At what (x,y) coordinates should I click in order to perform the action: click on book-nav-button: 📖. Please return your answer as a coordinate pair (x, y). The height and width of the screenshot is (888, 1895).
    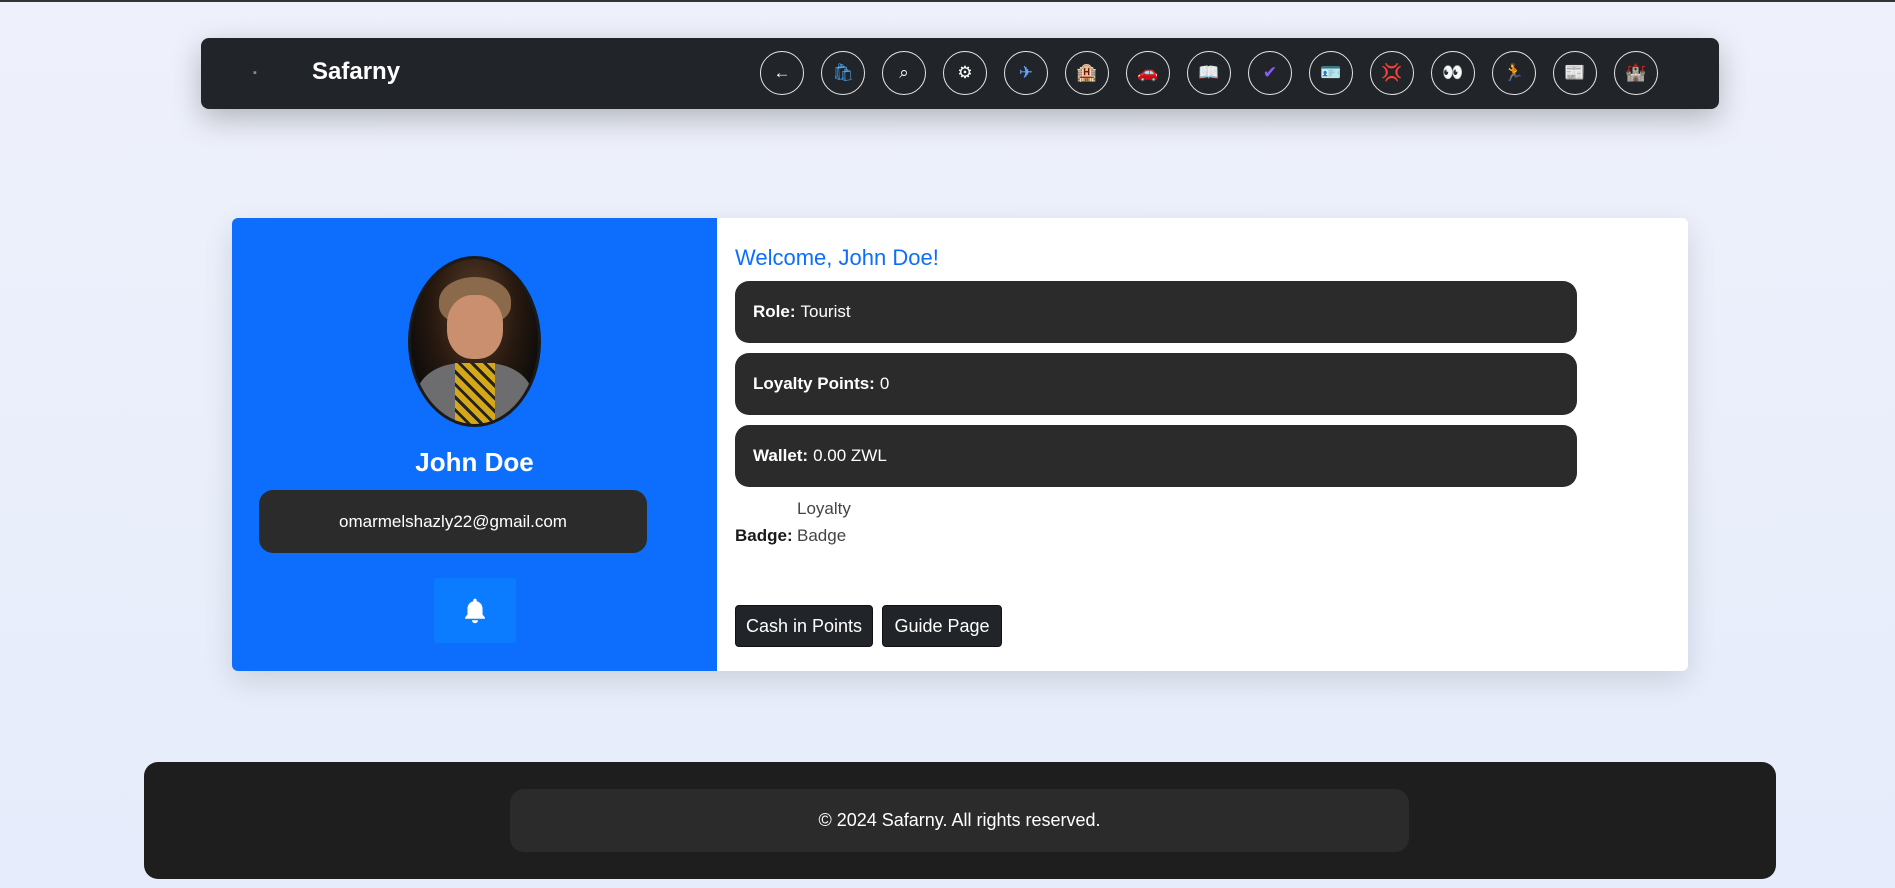
    Looking at the image, I should click on (1209, 73).